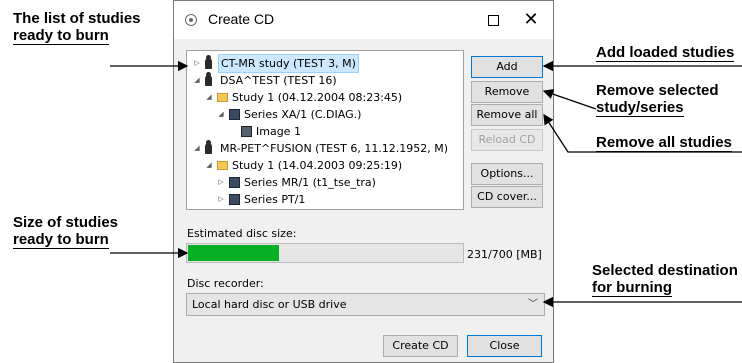 This screenshot has width=742, height=363. I want to click on callout-text: Size of studies, so click(66, 222).